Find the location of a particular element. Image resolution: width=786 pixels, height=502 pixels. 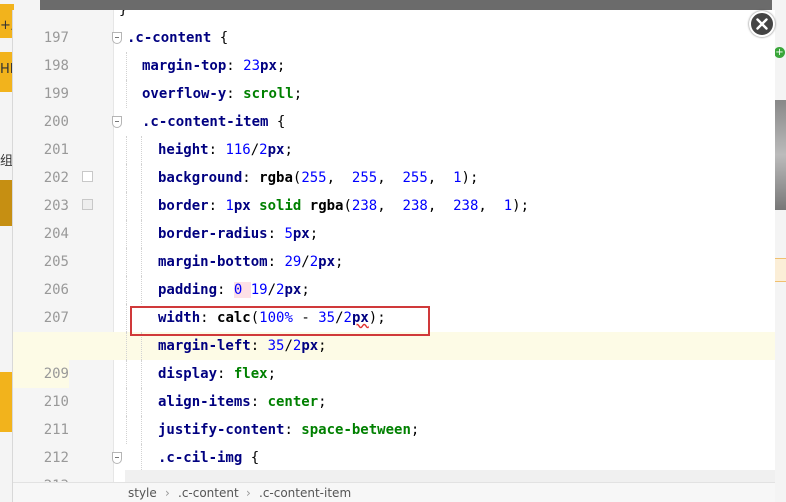

css-keyword: solid is located at coordinates (280, 206).